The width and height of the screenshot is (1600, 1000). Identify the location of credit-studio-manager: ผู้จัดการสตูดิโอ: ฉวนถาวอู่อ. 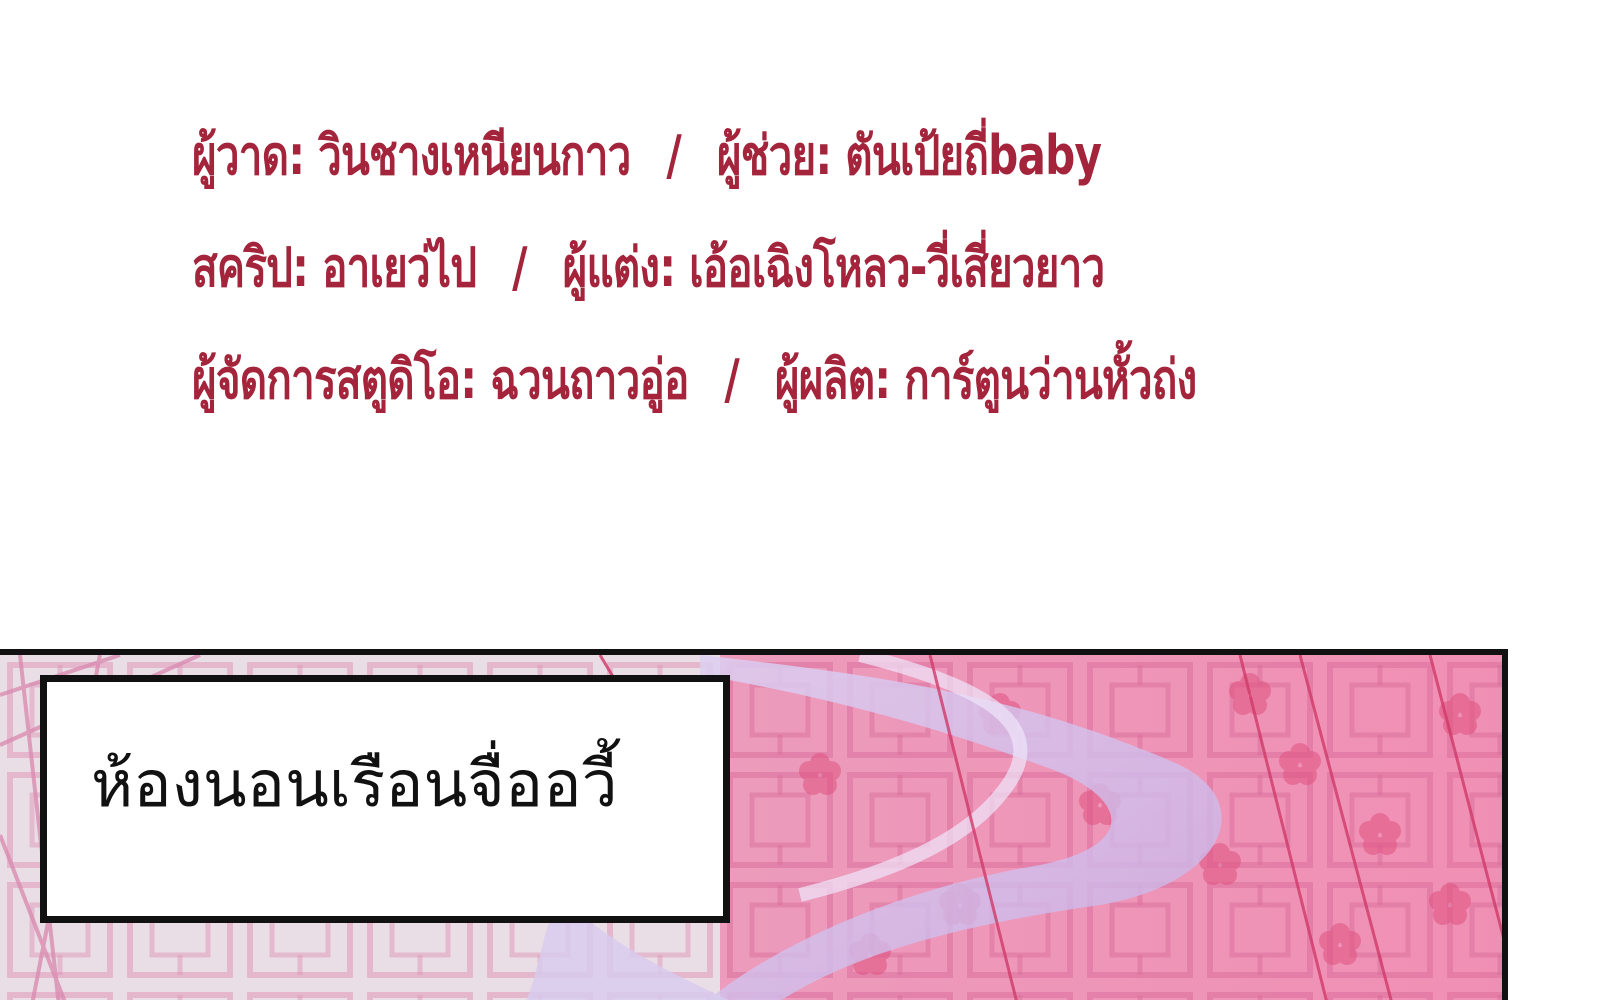
(440, 379).